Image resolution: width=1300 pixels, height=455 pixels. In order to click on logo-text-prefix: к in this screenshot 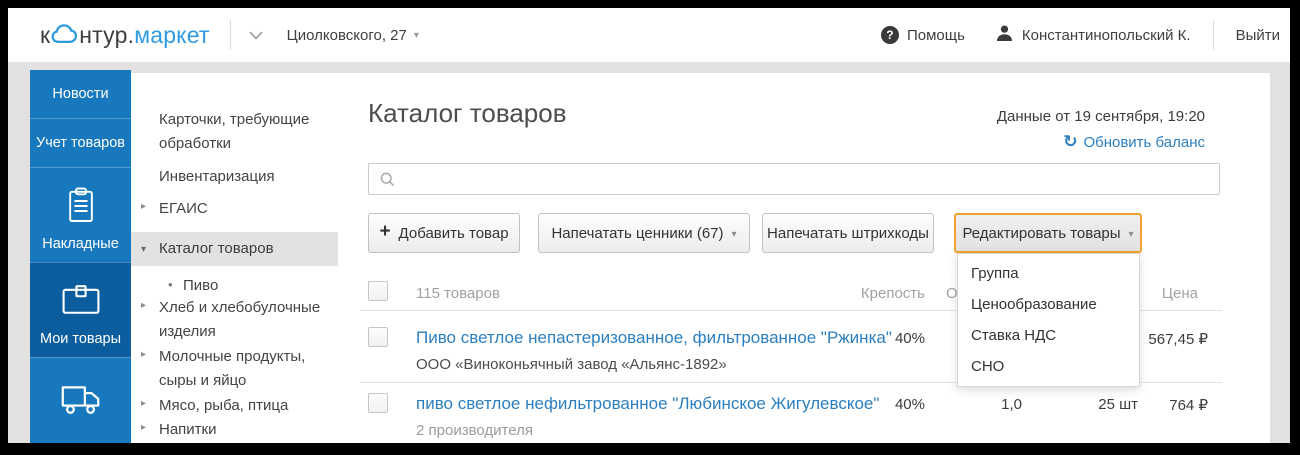, I will do `click(45, 34)`.